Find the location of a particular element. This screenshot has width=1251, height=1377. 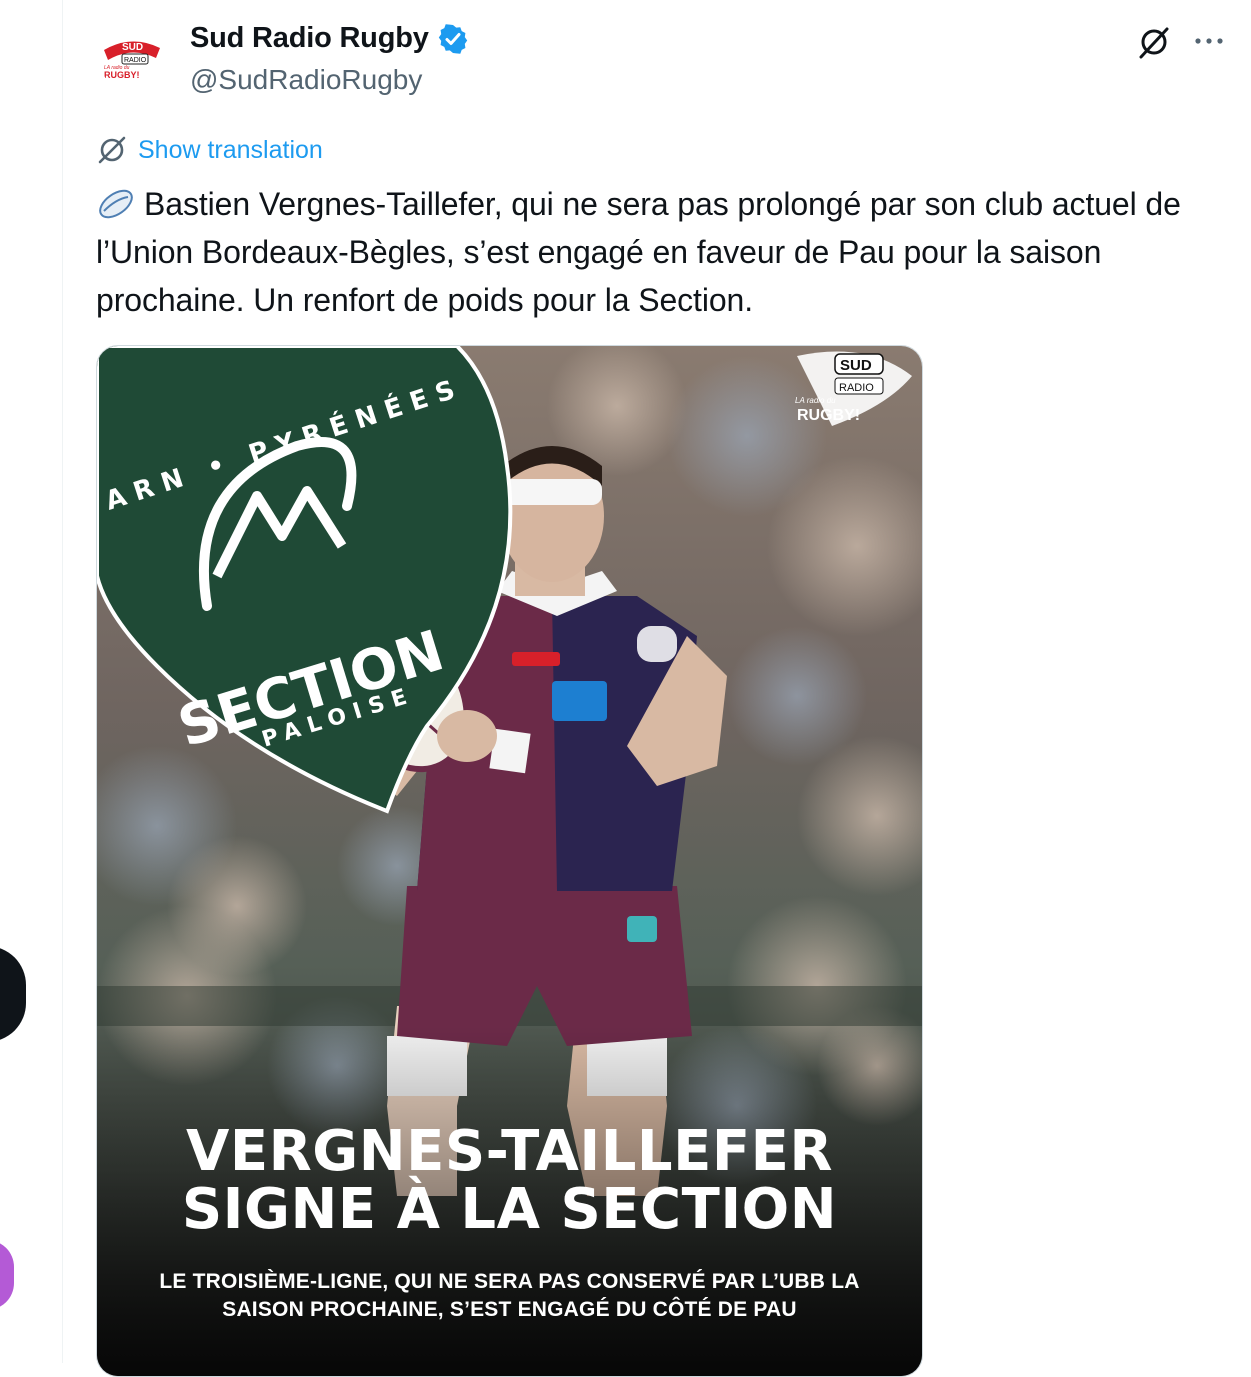

translate-icon is located at coordinates (112, 150).